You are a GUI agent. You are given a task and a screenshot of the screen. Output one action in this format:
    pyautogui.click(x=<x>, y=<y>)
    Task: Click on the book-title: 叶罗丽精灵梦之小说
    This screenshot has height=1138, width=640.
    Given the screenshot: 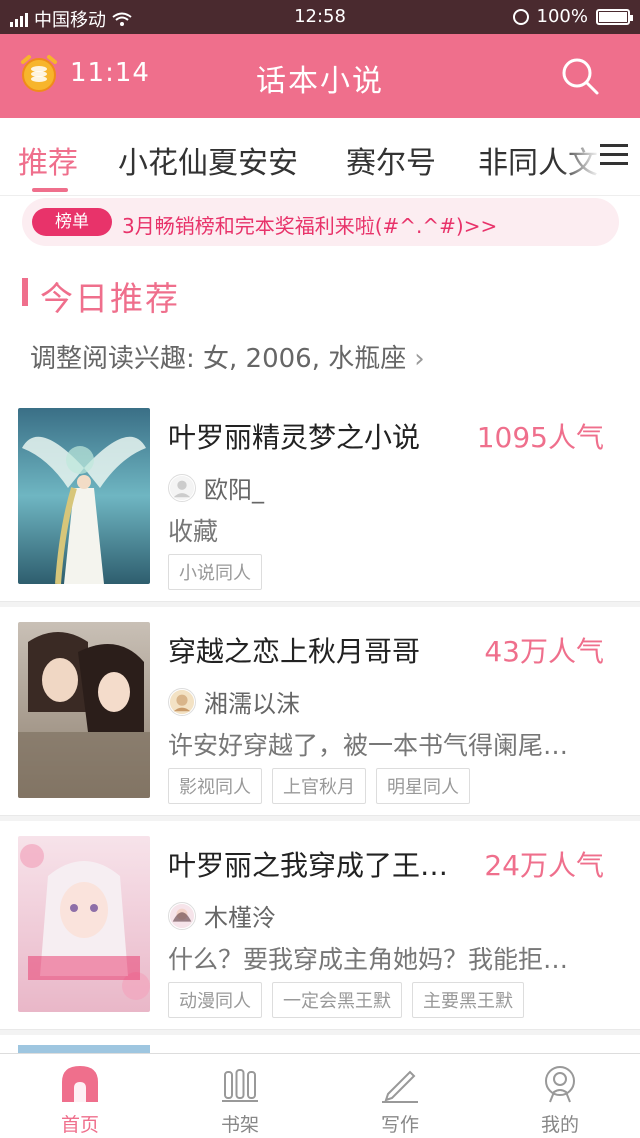 What is the action you would take?
    pyautogui.click(x=294, y=437)
    